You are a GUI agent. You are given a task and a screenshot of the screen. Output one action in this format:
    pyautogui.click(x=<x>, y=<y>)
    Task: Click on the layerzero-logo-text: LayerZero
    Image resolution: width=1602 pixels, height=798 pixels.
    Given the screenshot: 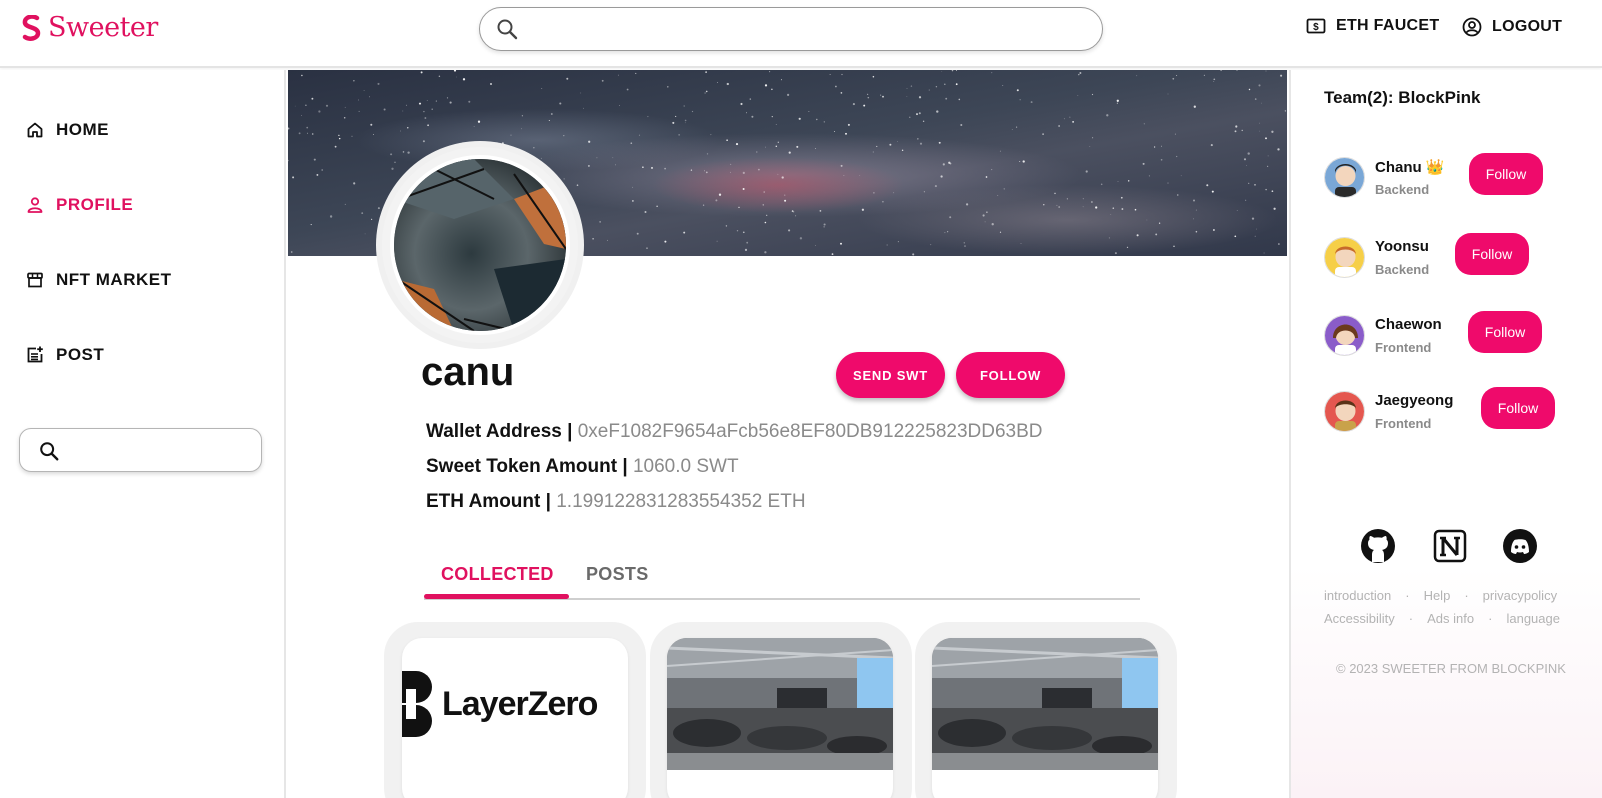 What is the action you would take?
    pyautogui.click(x=520, y=703)
    